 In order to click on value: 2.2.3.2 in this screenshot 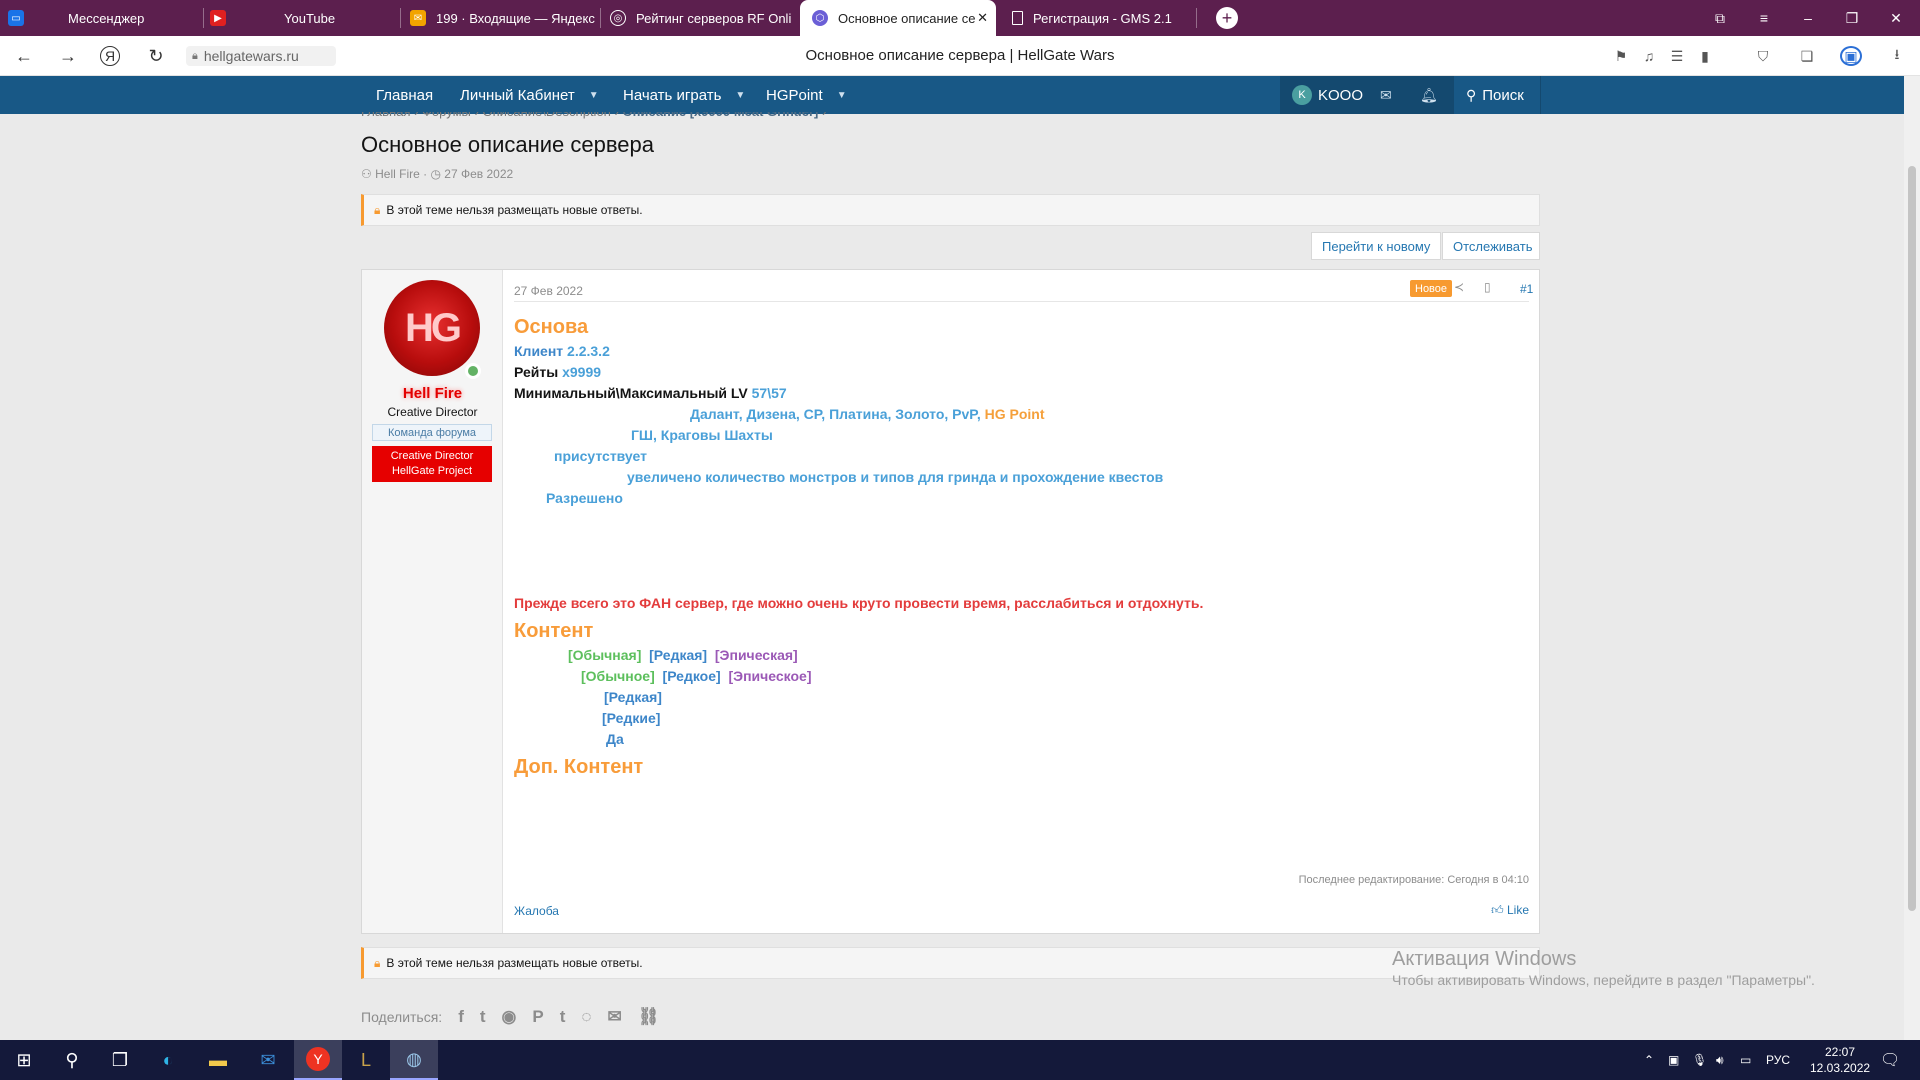, I will do `click(588, 351)`.